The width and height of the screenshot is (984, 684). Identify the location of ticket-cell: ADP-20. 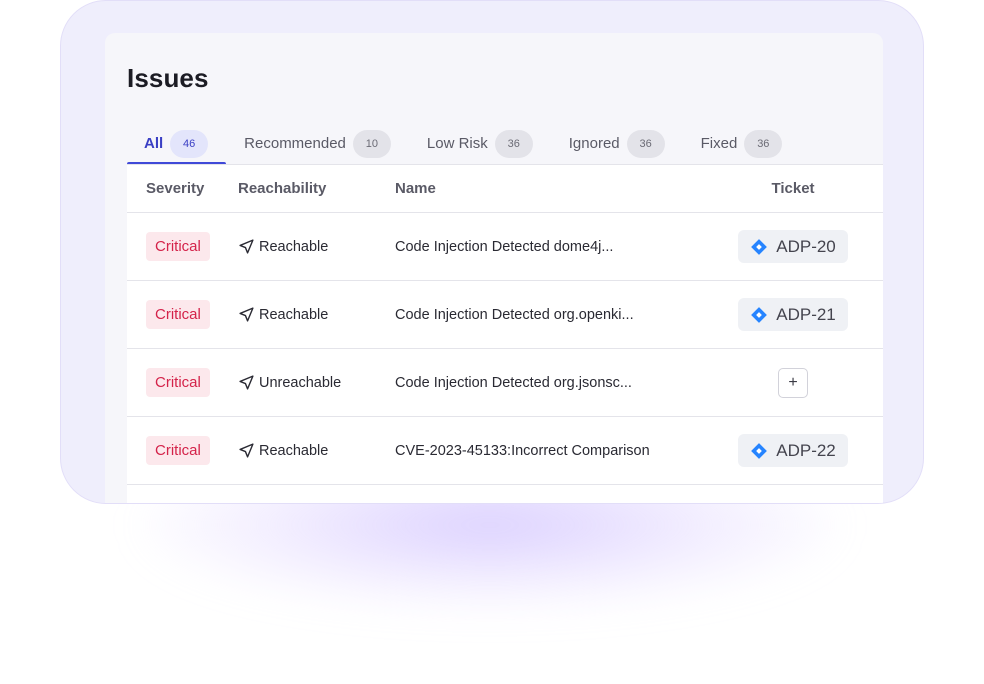
(793, 246).